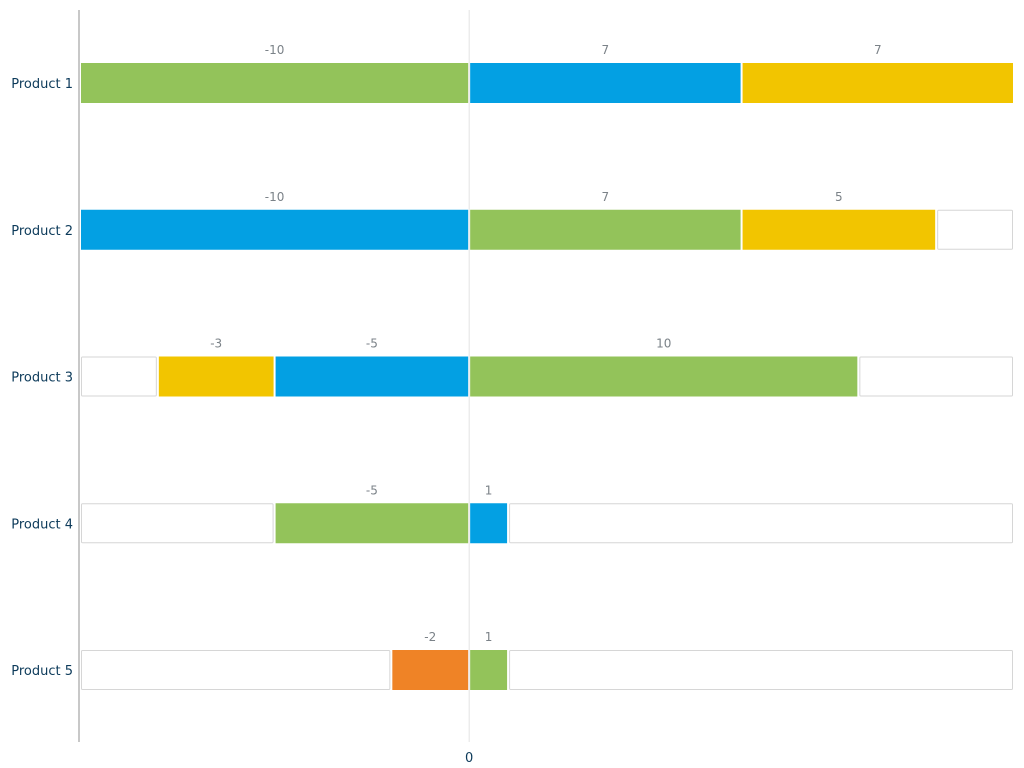 This screenshot has width=1024, height=768. What do you see at coordinates (42, 671) in the screenshot?
I see `category-label: Product 5` at bounding box center [42, 671].